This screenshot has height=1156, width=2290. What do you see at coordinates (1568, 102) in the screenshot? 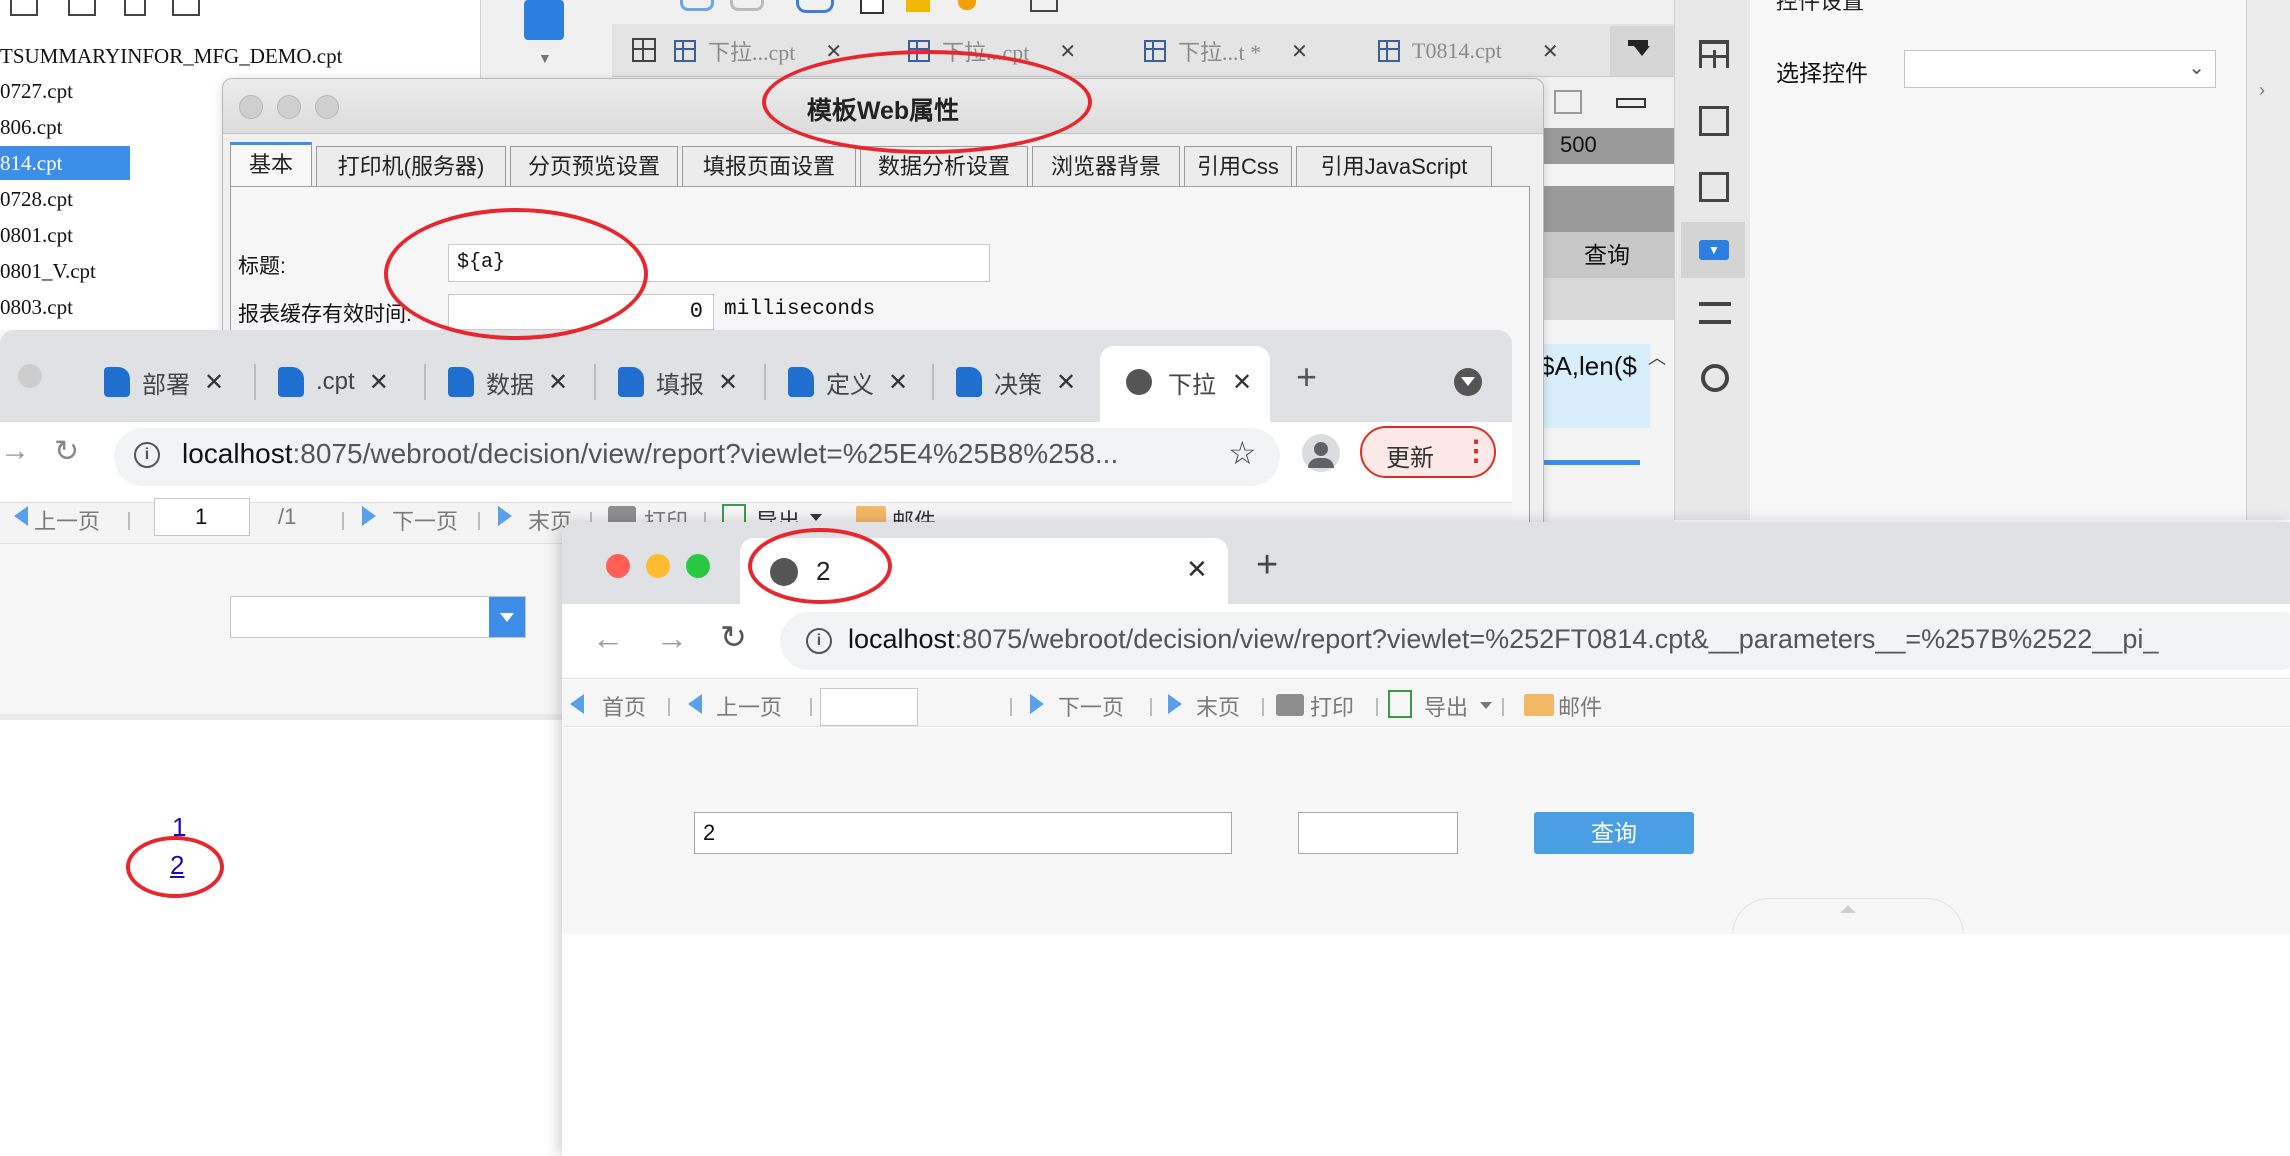
I see `table-icon` at bounding box center [1568, 102].